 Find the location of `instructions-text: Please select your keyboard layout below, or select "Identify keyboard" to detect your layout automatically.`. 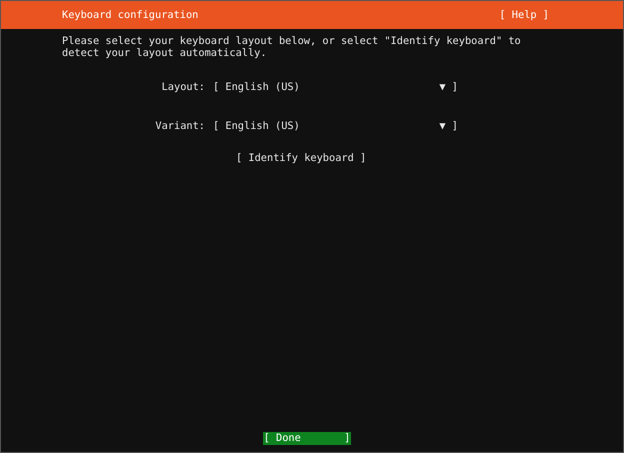

instructions-text: Please select your keyboard layout below, or select "Identify keyboard" to detect your layout automatically. is located at coordinates (292, 47).